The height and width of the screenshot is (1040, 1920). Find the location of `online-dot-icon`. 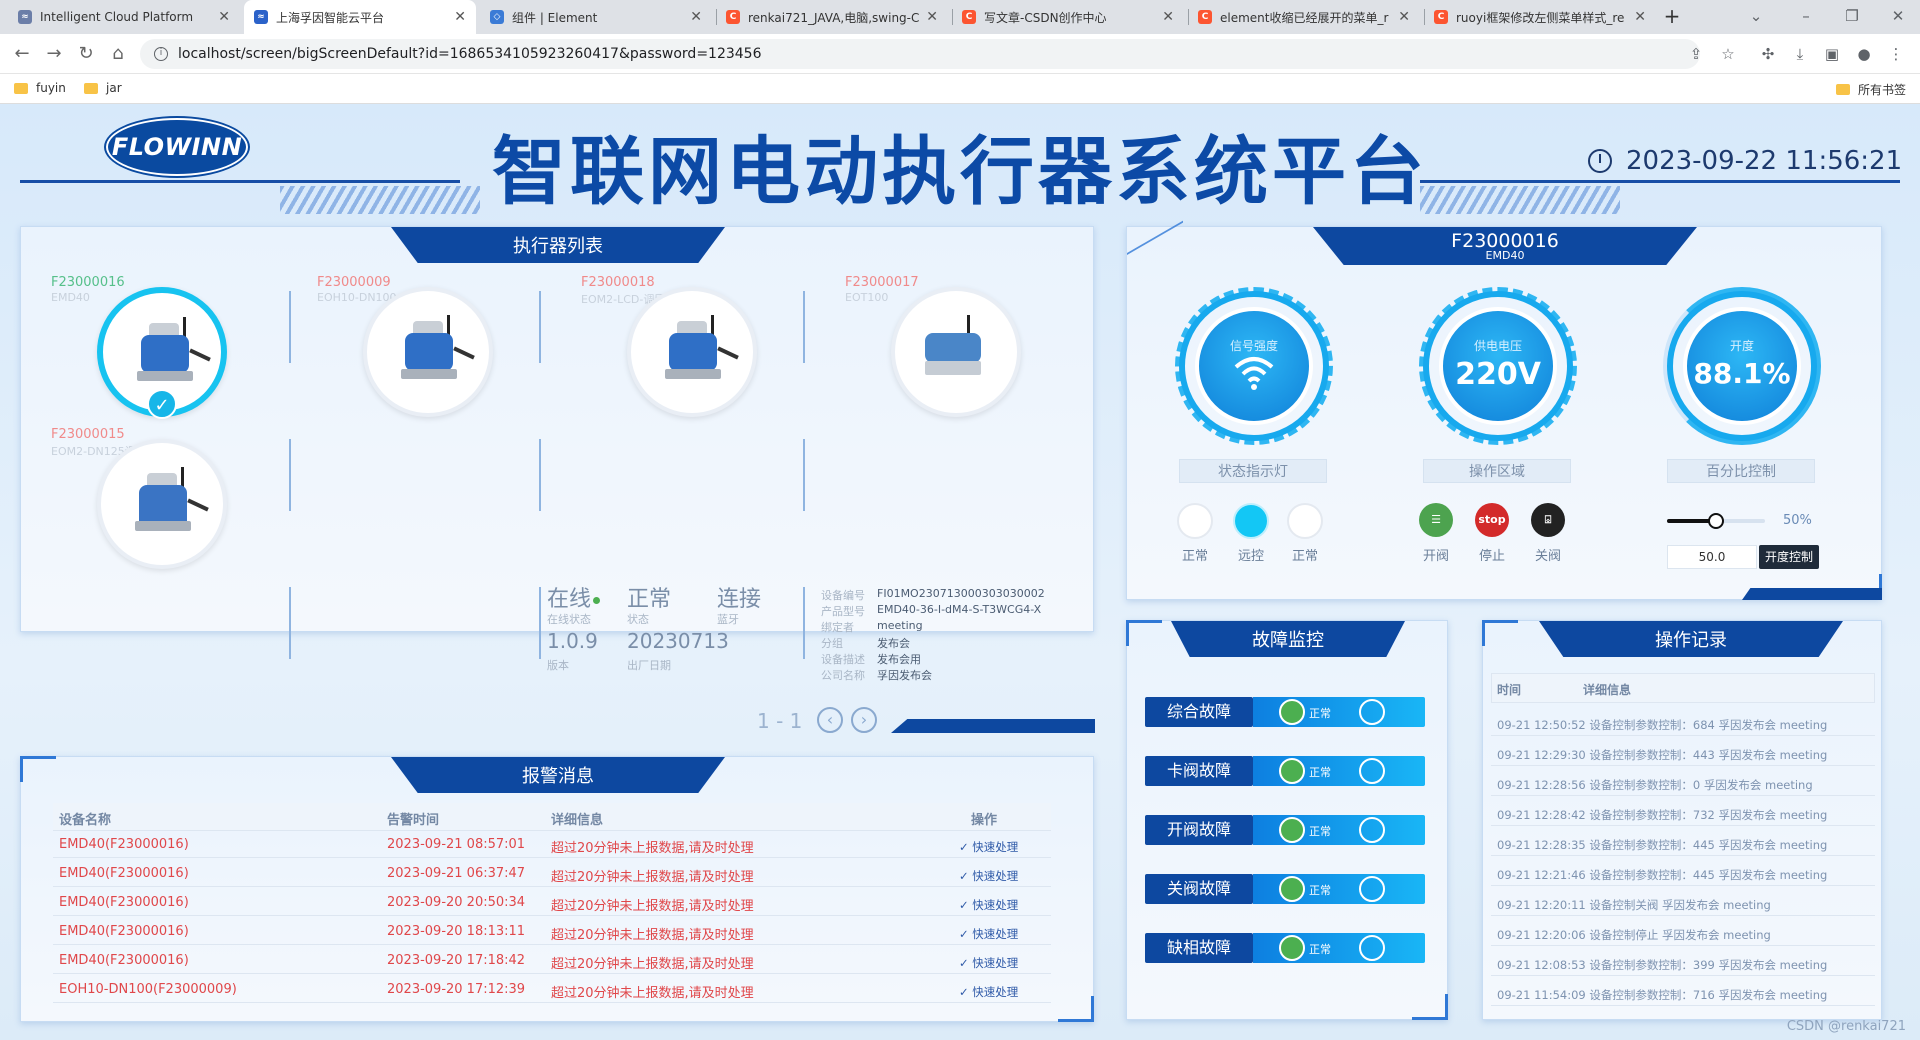

online-dot-icon is located at coordinates (597, 600).